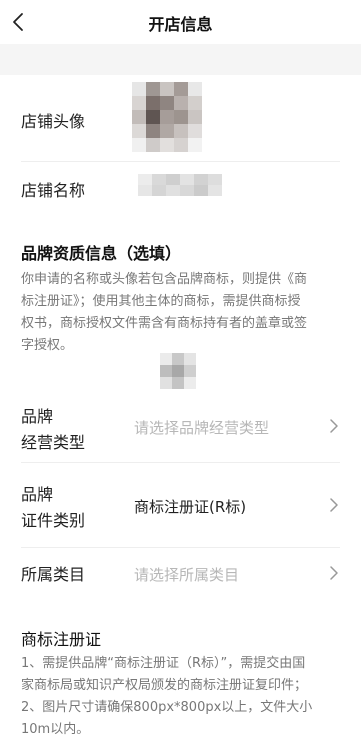  Describe the element at coordinates (101, 253) in the screenshot. I see `brand-section-title: 品牌资质信息（选填）` at that location.